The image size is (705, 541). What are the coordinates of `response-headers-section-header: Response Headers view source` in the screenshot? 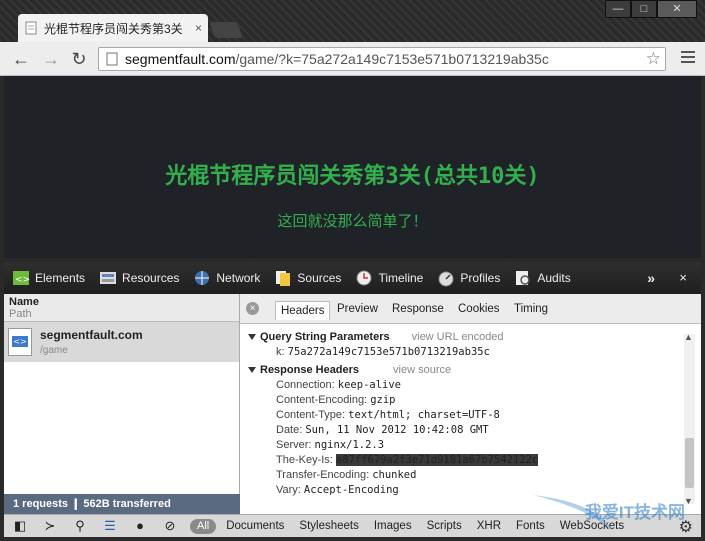 It's located at (474, 370).